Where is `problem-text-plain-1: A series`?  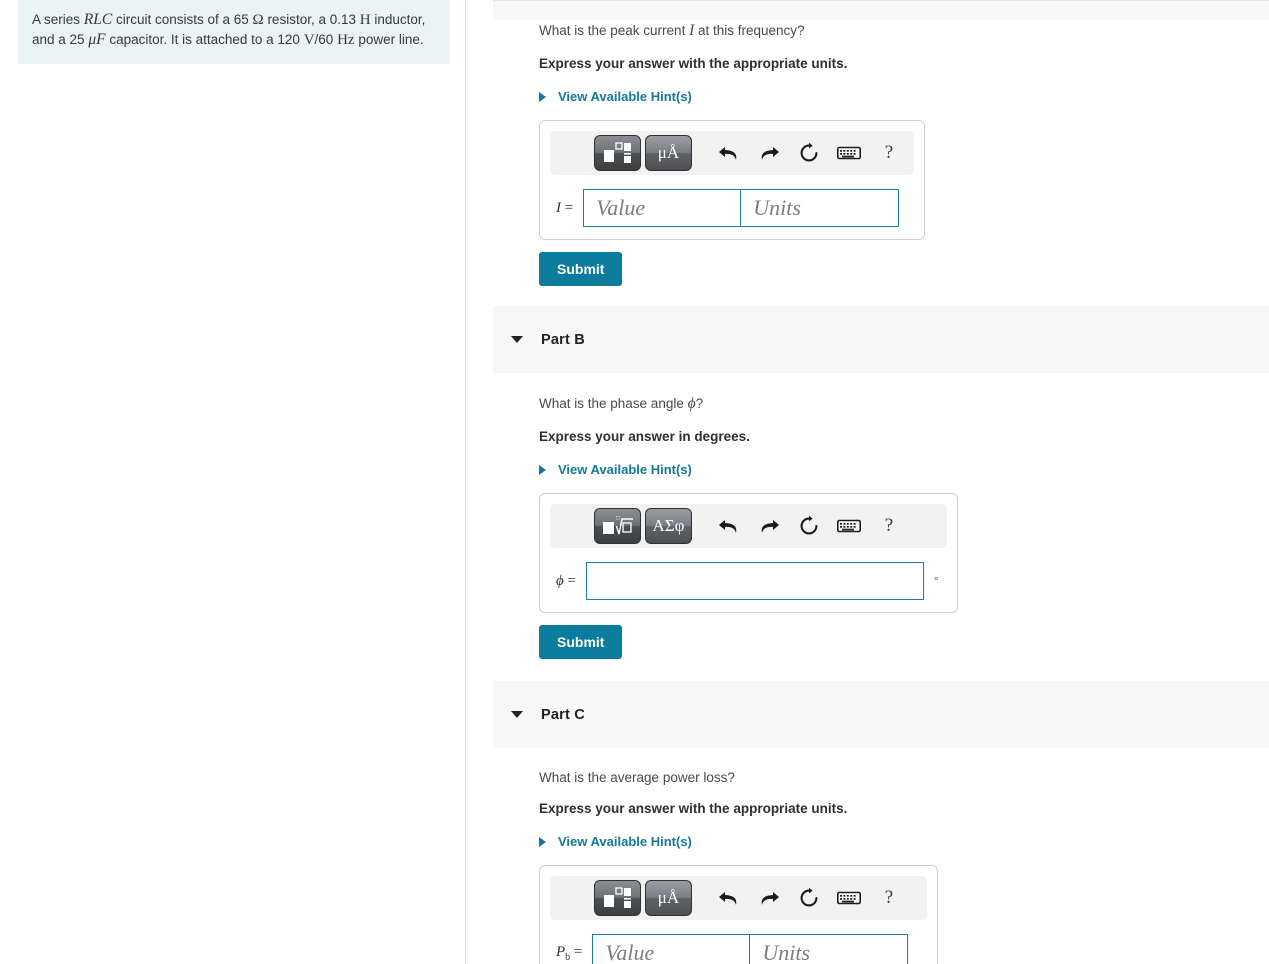
problem-text-plain-1: A series is located at coordinates (58, 19).